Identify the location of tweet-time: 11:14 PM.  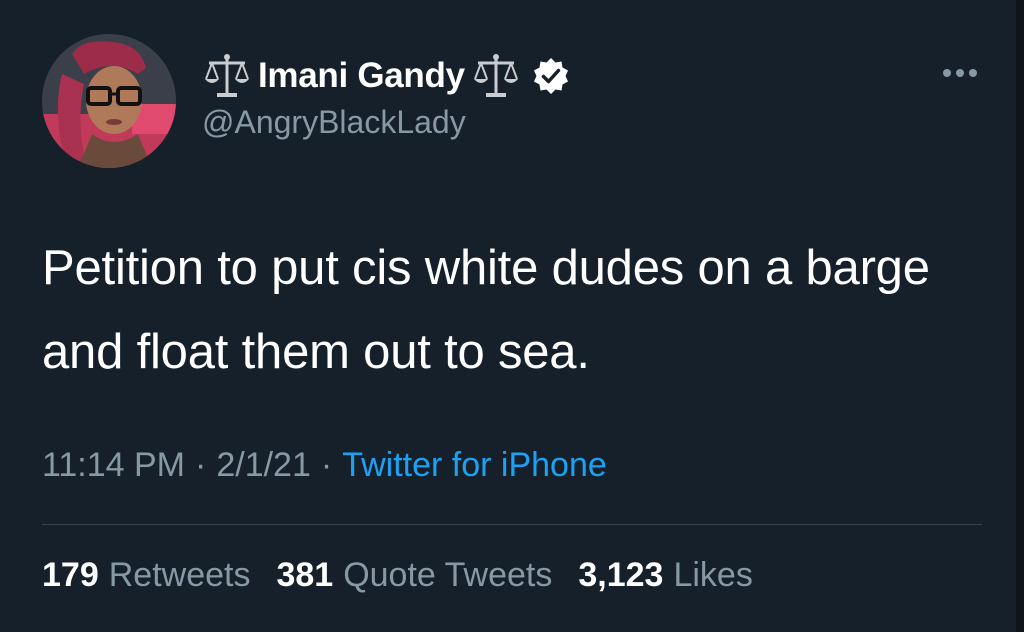
(113, 465).